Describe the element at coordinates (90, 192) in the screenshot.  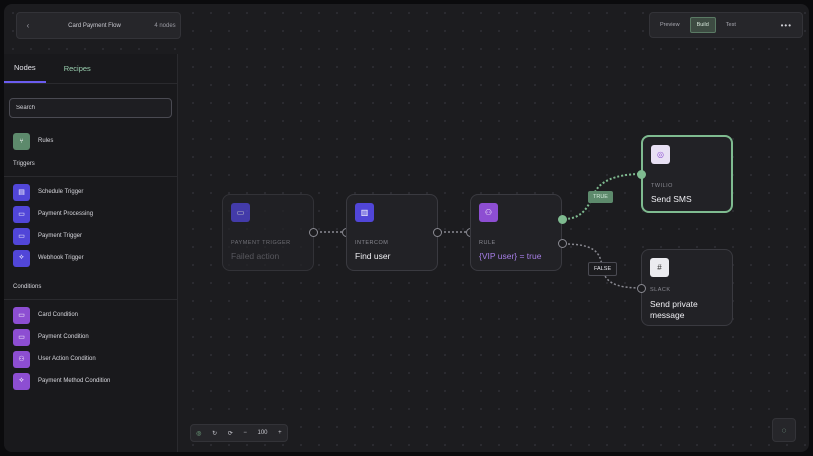
I see `sidebar-item-schedule-trigger: ▤ Schedule Trigger` at that location.